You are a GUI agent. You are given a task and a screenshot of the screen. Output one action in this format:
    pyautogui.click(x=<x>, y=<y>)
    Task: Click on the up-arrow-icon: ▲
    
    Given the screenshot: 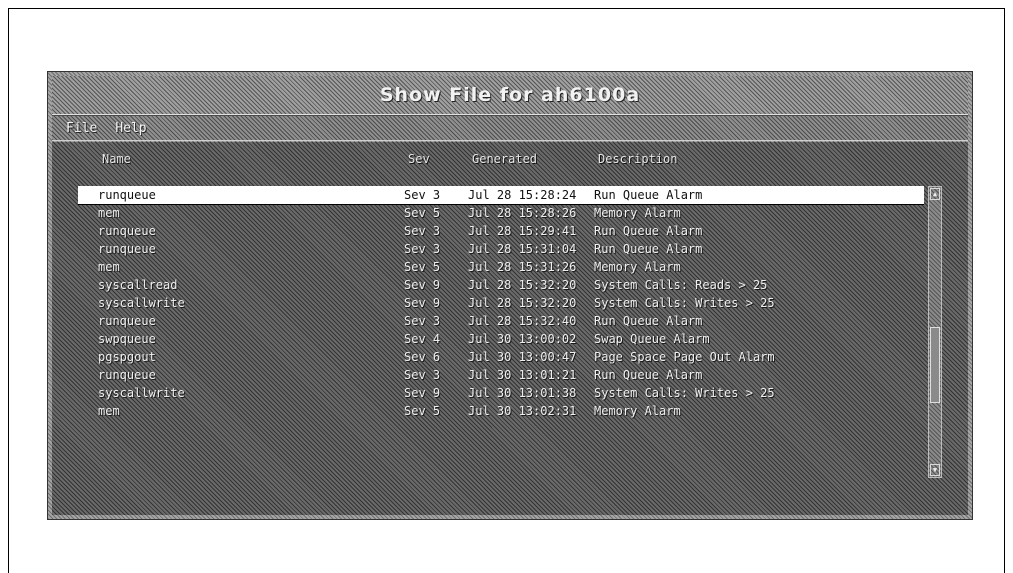 What is the action you would take?
    pyautogui.click(x=935, y=194)
    